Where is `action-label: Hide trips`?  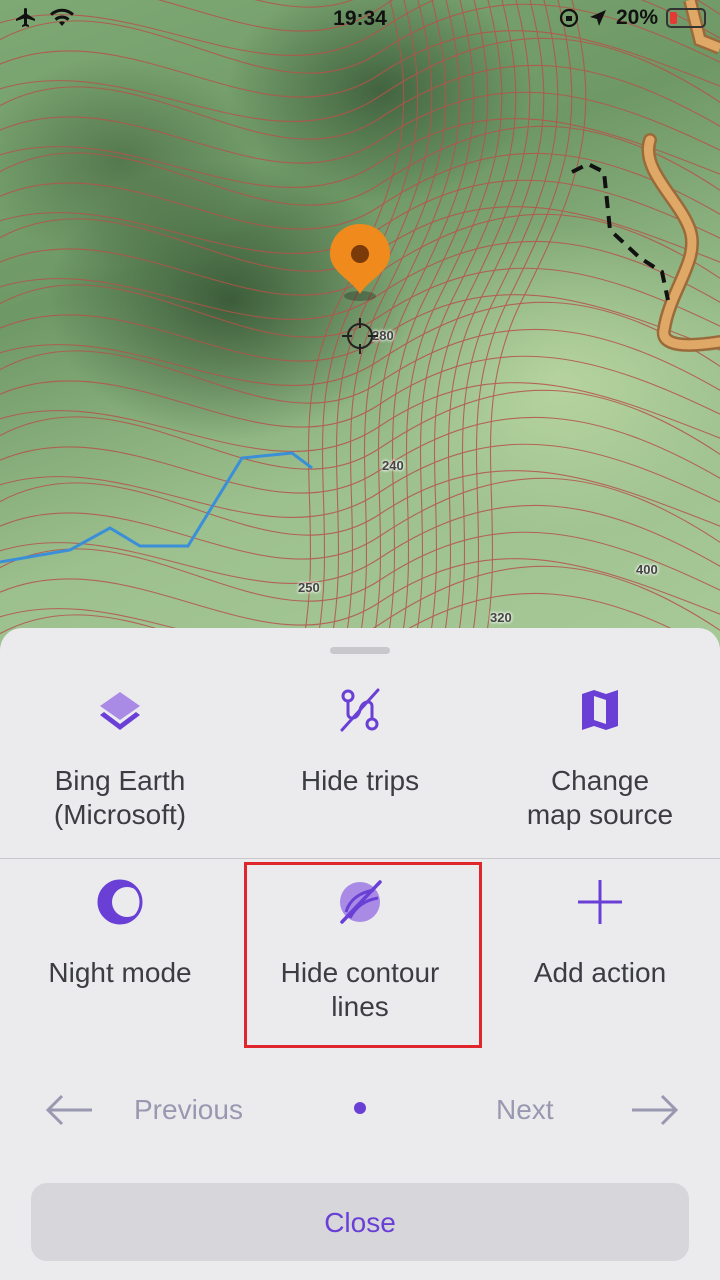 action-label: Hide trips is located at coordinates (360, 780).